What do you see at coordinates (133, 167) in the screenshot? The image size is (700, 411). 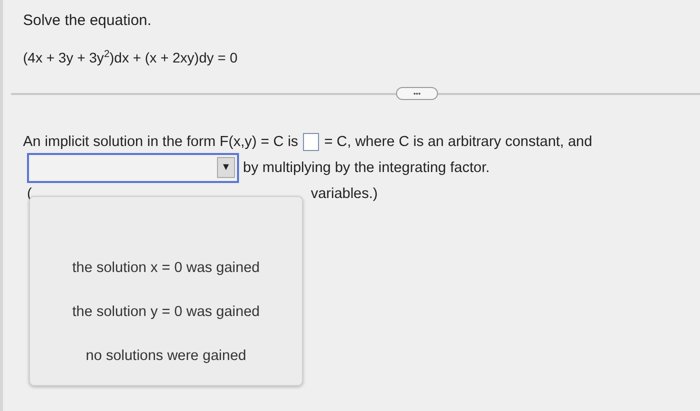 I see `dropdown-field: ▼` at bounding box center [133, 167].